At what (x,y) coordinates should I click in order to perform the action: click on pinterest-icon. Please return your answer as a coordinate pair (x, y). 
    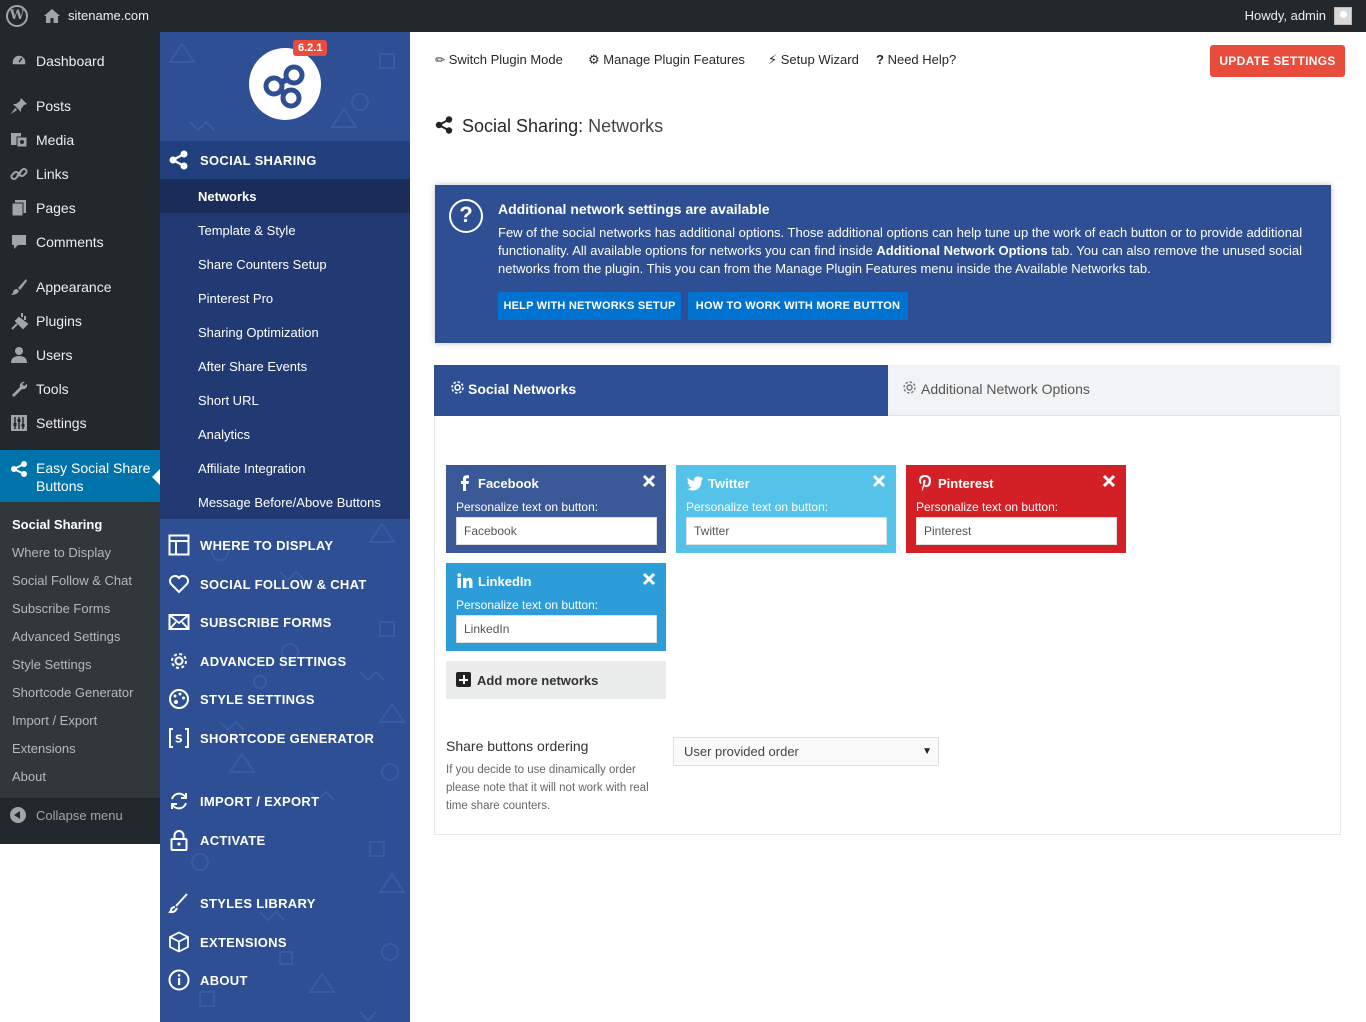
    Looking at the image, I should click on (925, 483).